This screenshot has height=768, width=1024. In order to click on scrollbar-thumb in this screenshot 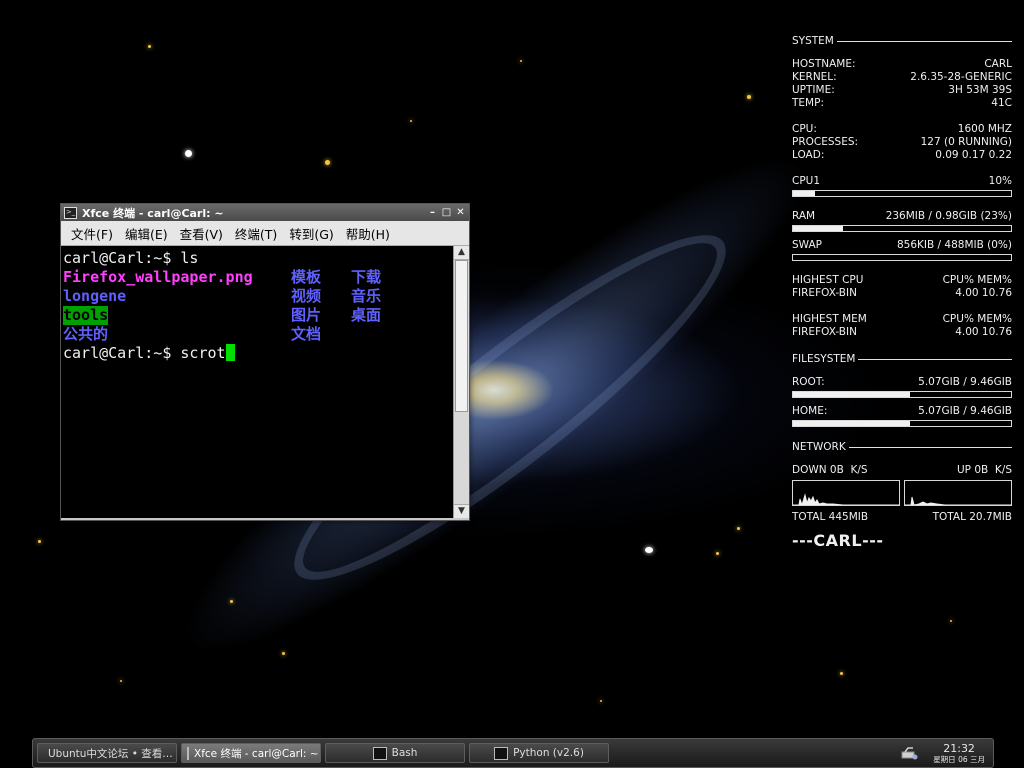, I will do `click(461, 336)`.